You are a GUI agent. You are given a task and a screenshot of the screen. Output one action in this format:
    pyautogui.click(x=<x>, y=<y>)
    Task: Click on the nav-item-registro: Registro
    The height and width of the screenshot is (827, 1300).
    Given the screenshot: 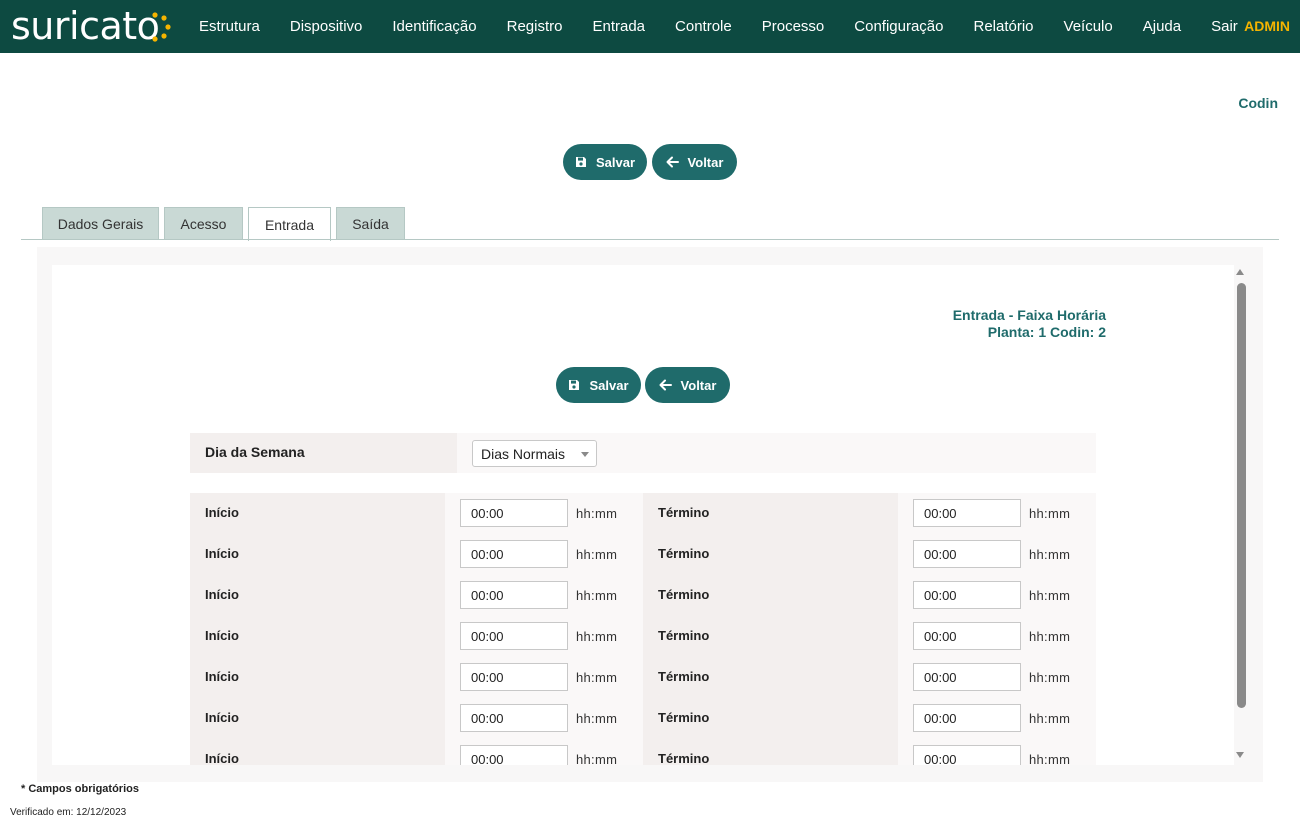 What is the action you would take?
    pyautogui.click(x=535, y=26)
    